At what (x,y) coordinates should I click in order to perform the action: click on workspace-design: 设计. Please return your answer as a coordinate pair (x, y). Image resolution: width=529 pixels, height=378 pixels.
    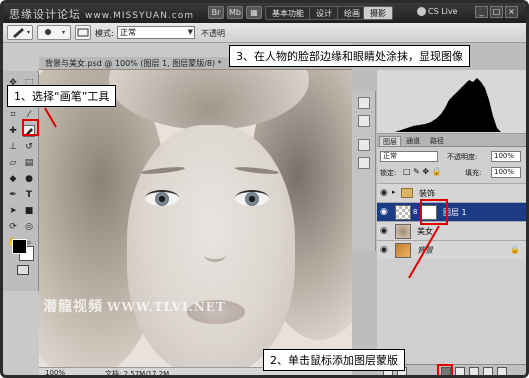
    Looking at the image, I should click on (324, 13).